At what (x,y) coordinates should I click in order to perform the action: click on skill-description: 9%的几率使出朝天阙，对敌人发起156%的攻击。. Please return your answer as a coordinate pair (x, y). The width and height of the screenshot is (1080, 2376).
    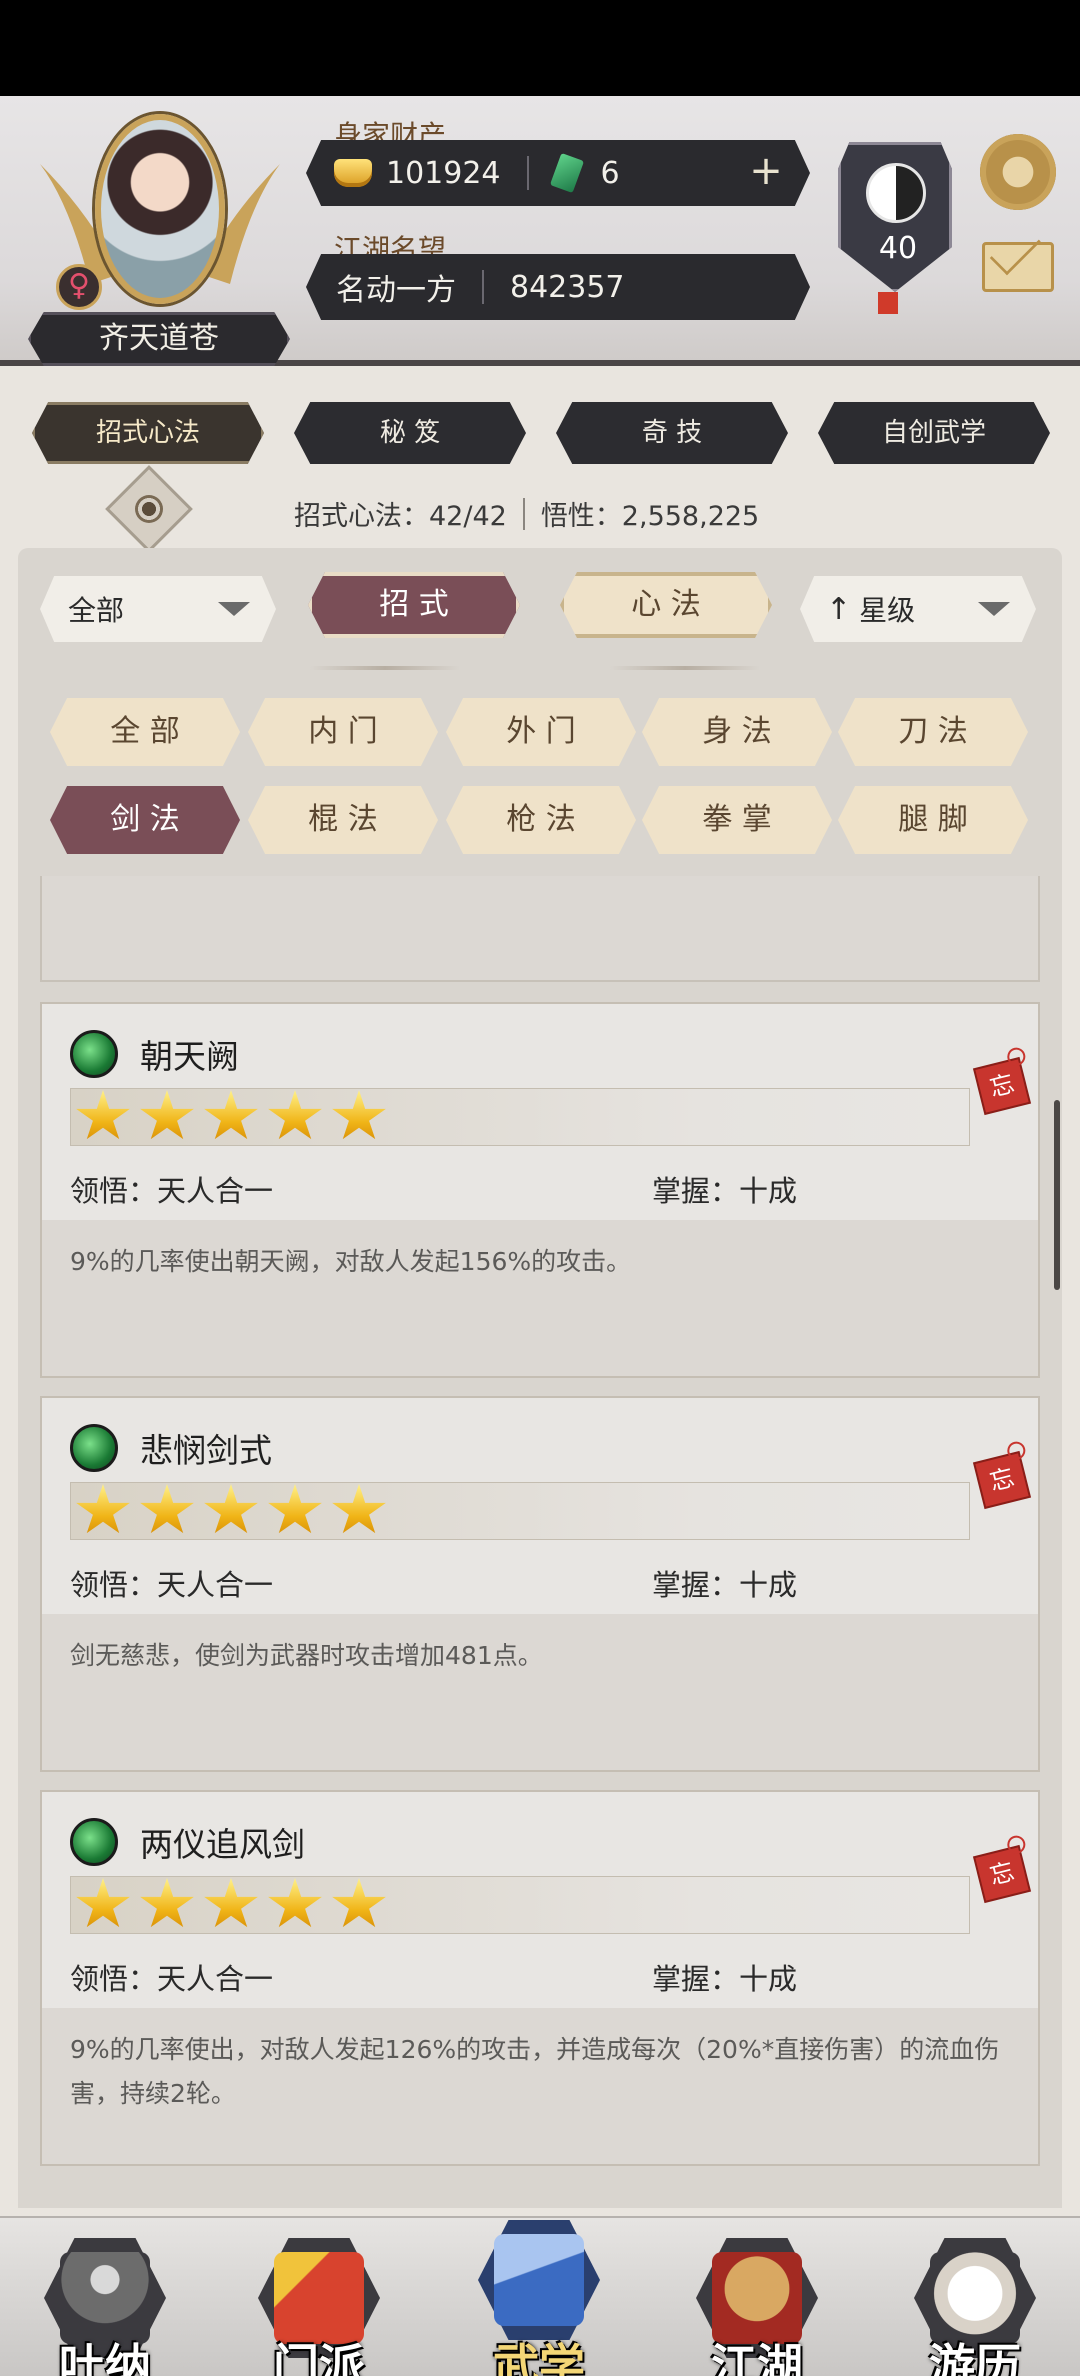
    Looking at the image, I should click on (351, 1261).